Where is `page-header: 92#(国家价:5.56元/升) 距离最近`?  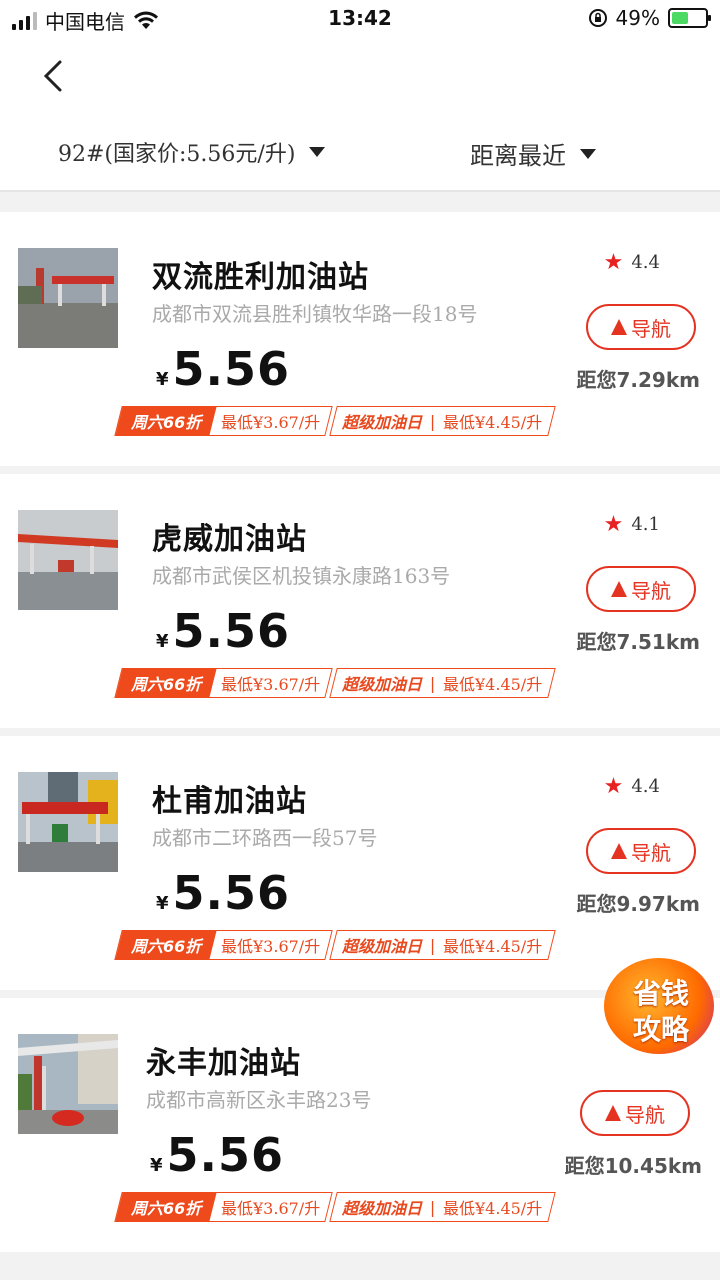 page-header: 92#(国家价:5.56元/升) 距离最近 is located at coordinates (360, 116).